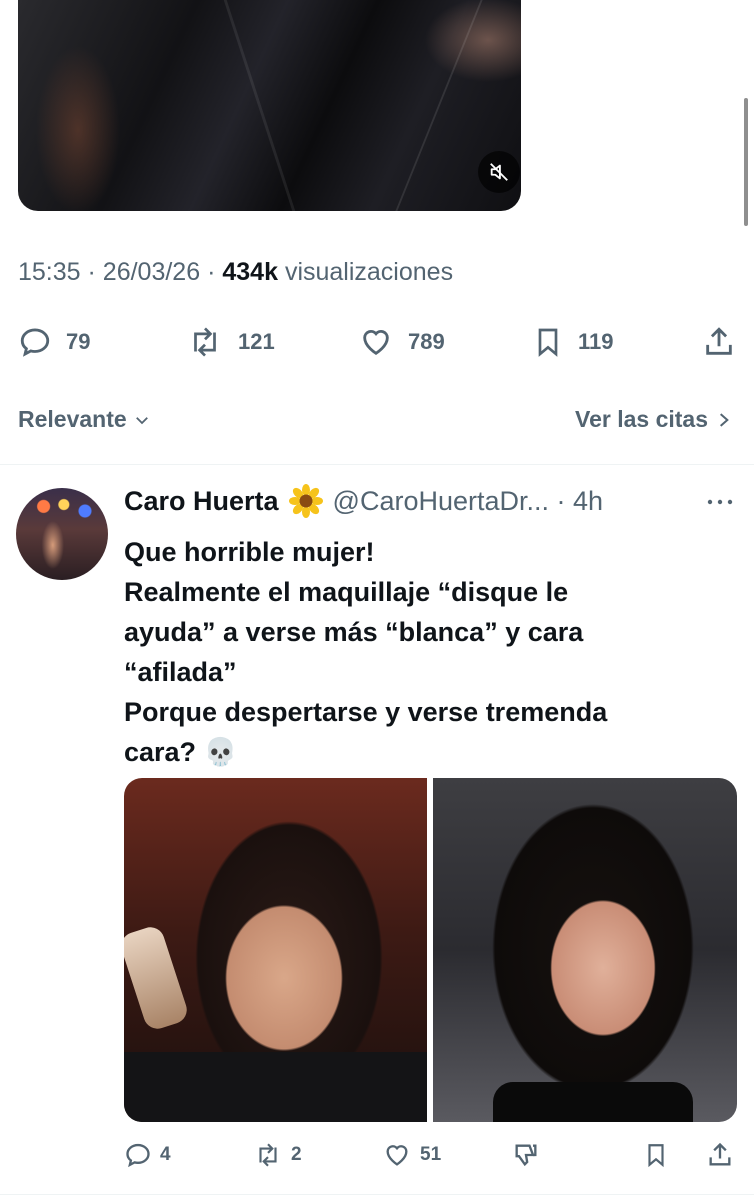 The image size is (754, 1199). What do you see at coordinates (277, 1155) in the screenshot?
I see `reply-repost-button: 2` at bounding box center [277, 1155].